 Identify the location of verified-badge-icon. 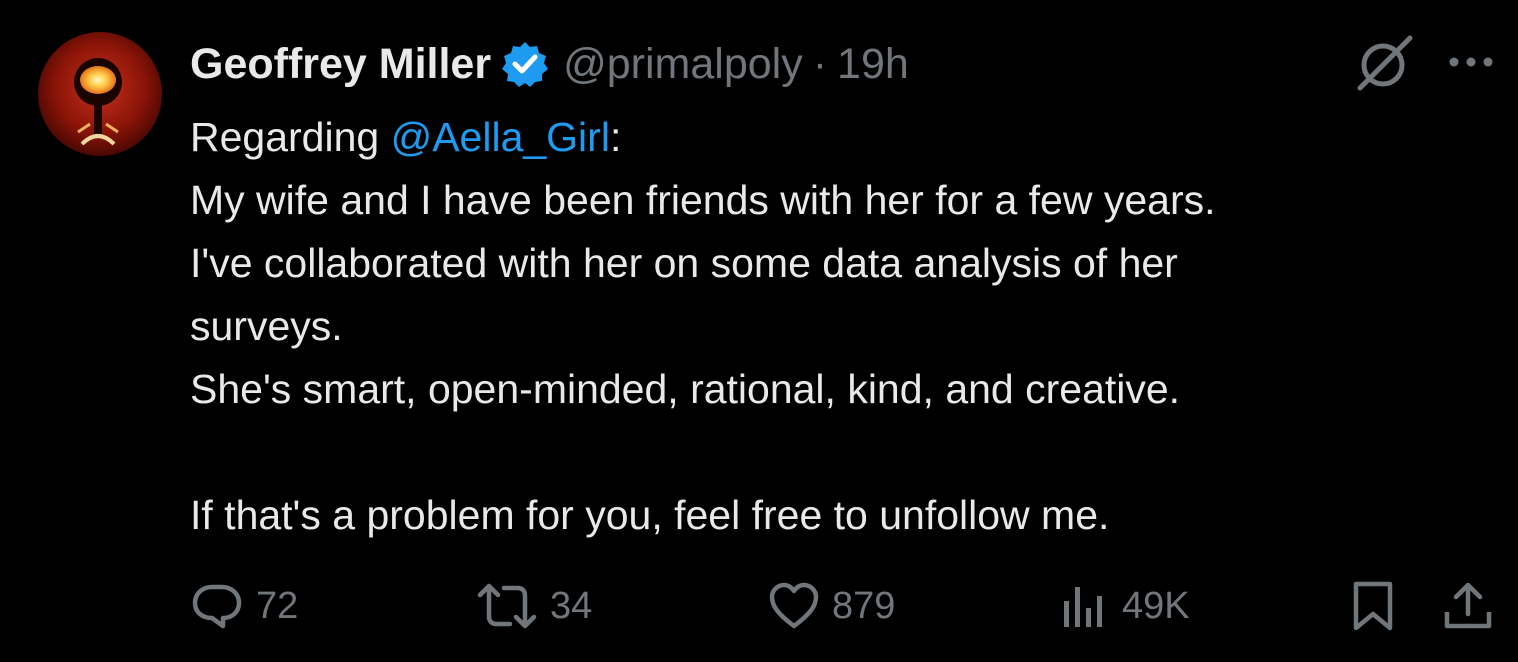
(525, 64).